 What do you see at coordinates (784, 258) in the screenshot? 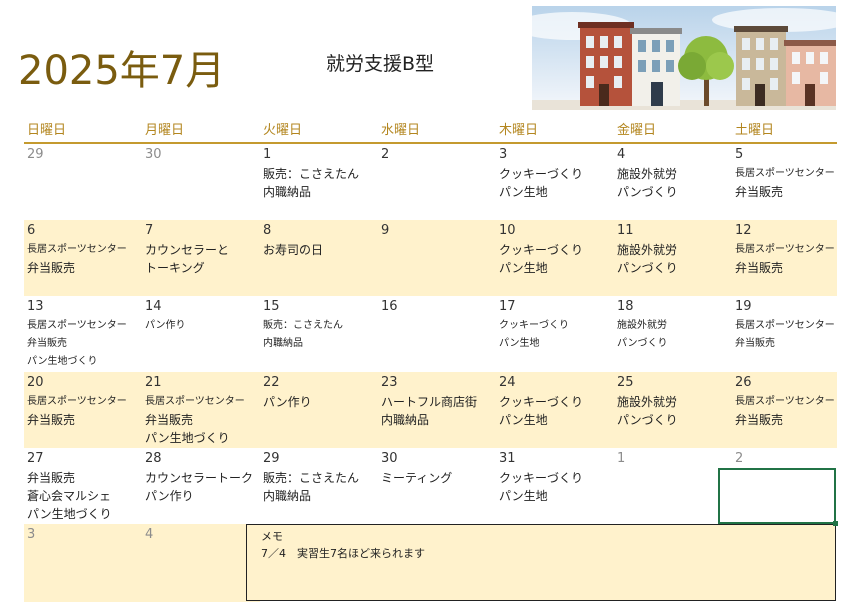
I see `day-cell: 12 長居スポーツセンター 弁当販売` at bounding box center [784, 258].